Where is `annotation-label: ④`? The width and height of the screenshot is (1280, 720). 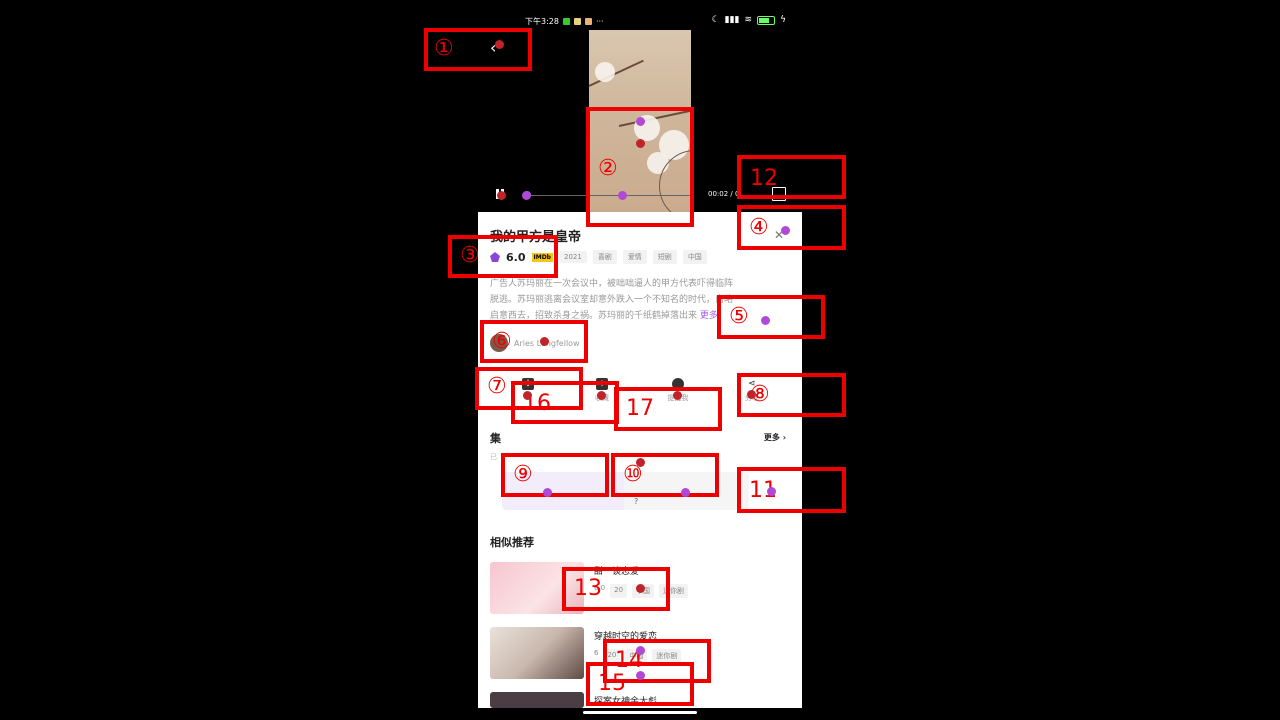
annotation-label: ④ is located at coordinates (759, 227).